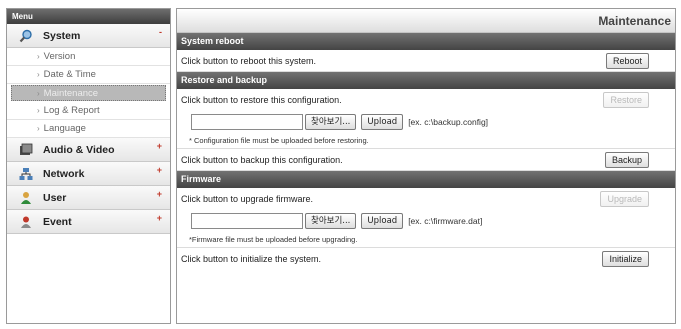 The width and height of the screenshot is (681, 329). Describe the element at coordinates (247, 199) in the screenshot. I see `firmware-description: Click button to upgrade firmware.` at that location.